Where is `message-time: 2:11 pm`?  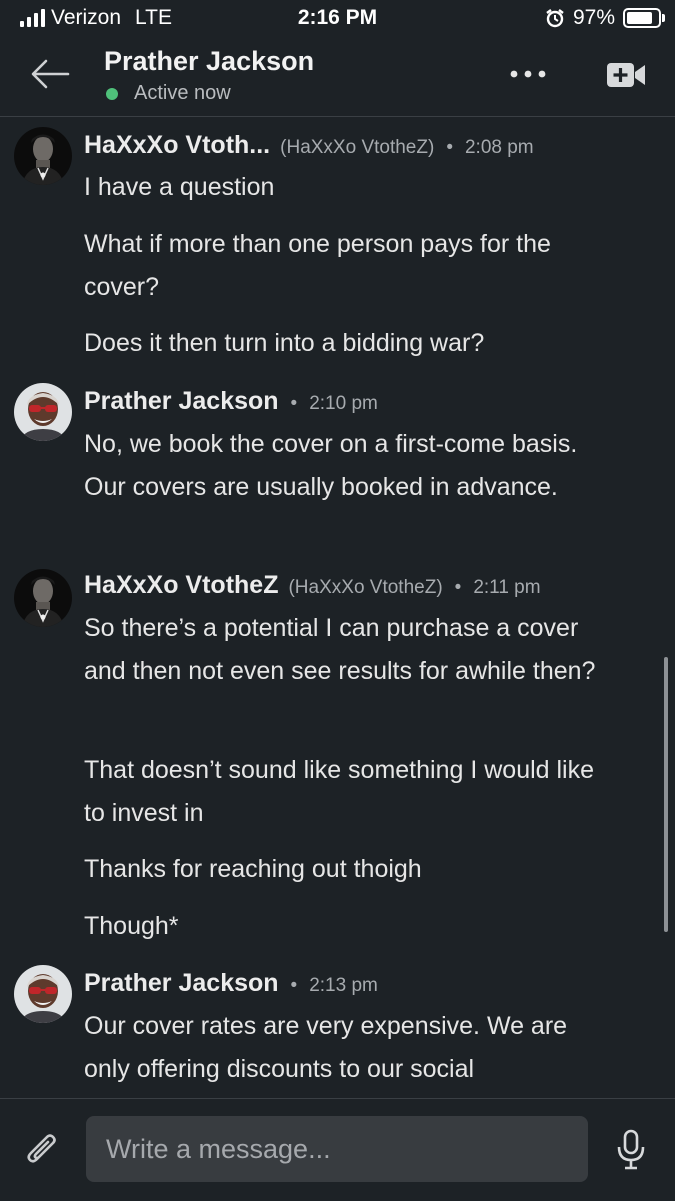
message-time: 2:11 pm is located at coordinates (507, 587).